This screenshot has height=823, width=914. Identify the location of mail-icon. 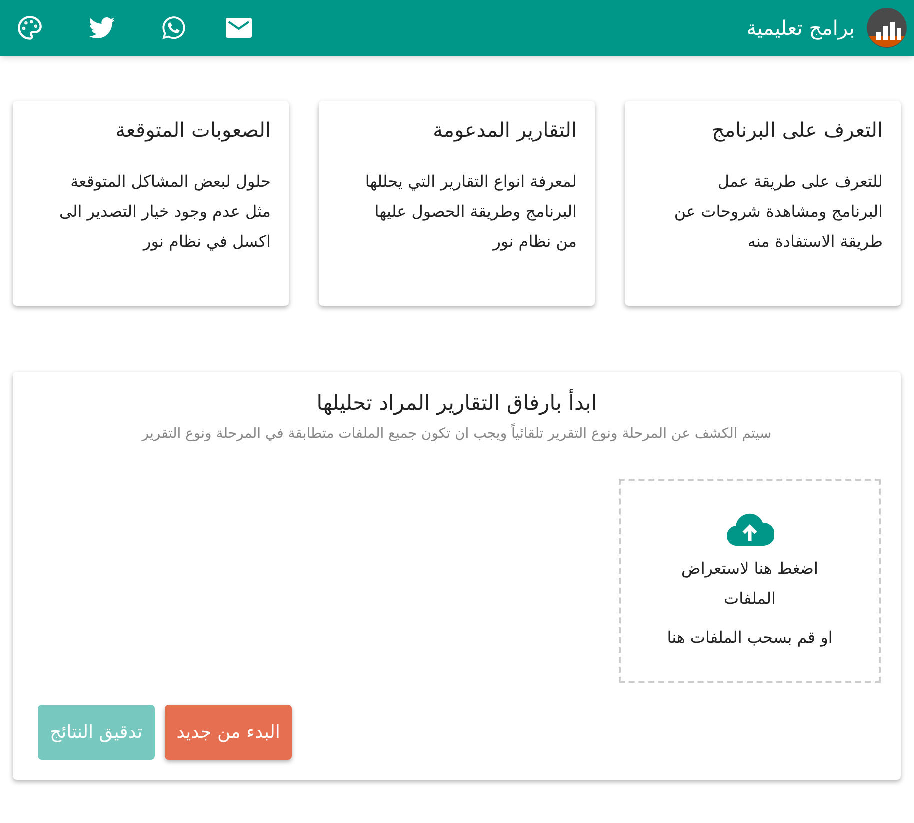
(239, 28).